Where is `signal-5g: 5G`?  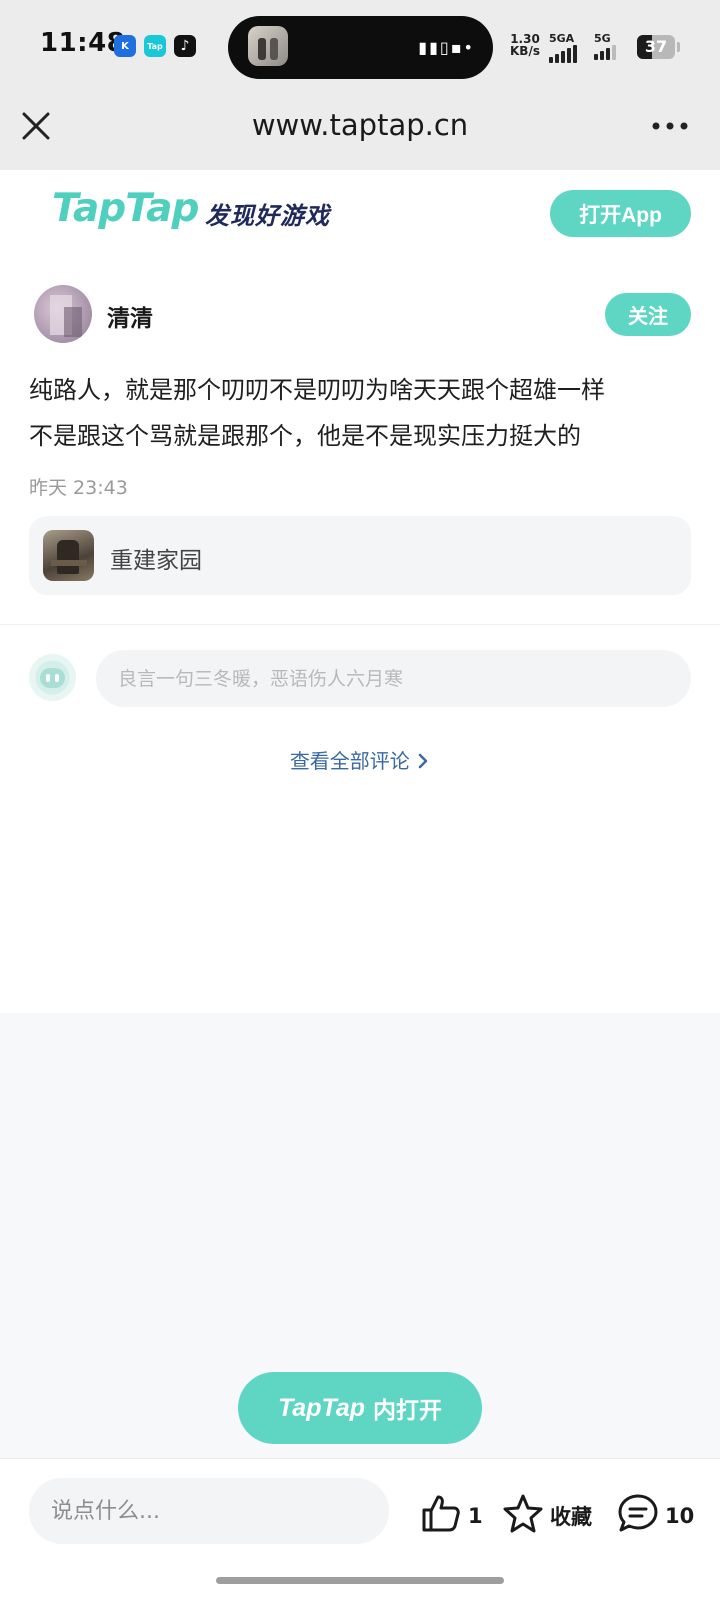 signal-5g: 5G is located at coordinates (605, 46).